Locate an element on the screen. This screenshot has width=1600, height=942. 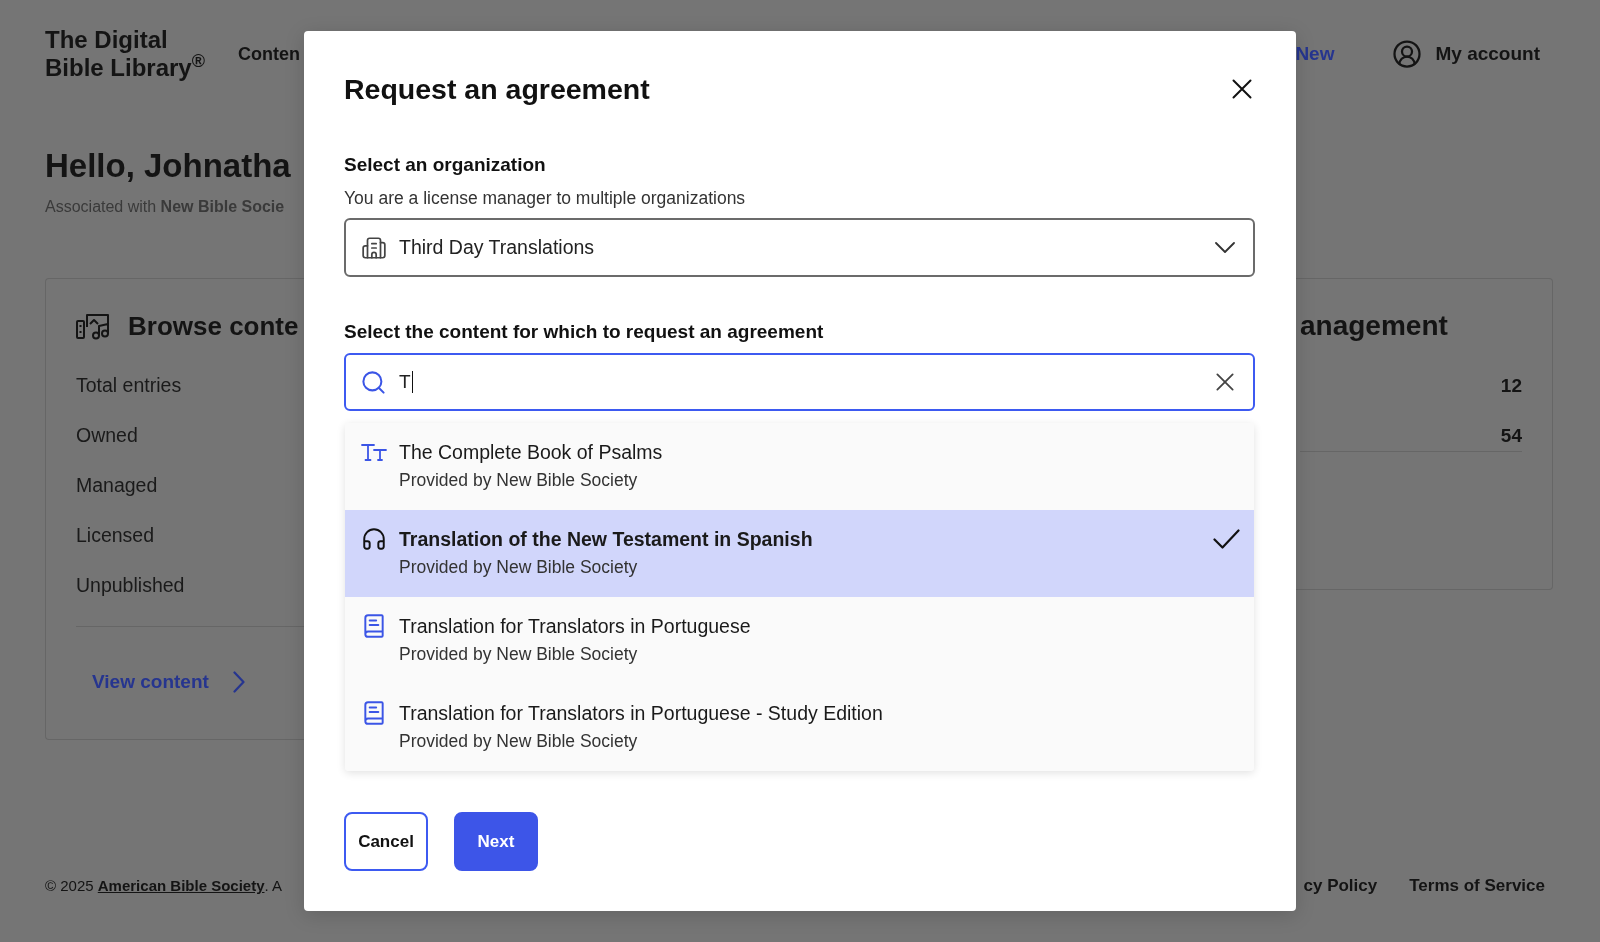
footer-link: Terms of Service is located at coordinates (1477, 886).